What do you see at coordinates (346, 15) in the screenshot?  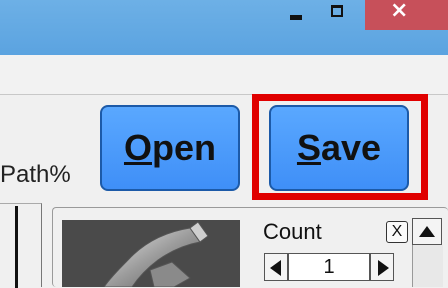 I see `maximize-button` at bounding box center [346, 15].